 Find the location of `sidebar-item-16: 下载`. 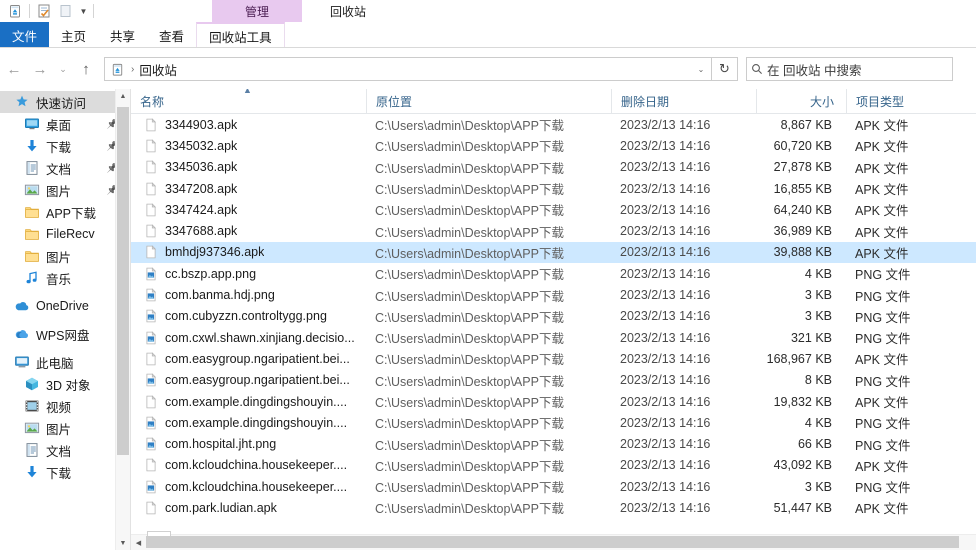

sidebar-item-16: 下载 is located at coordinates (65, 472).